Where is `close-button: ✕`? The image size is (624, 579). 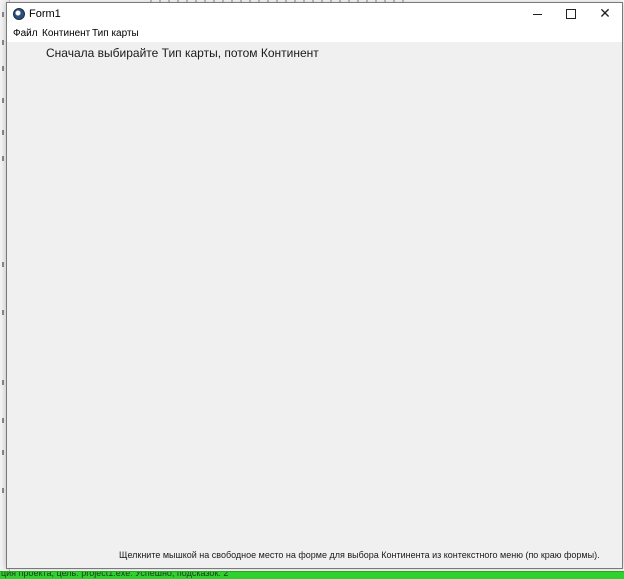 close-button: ✕ is located at coordinates (605, 14).